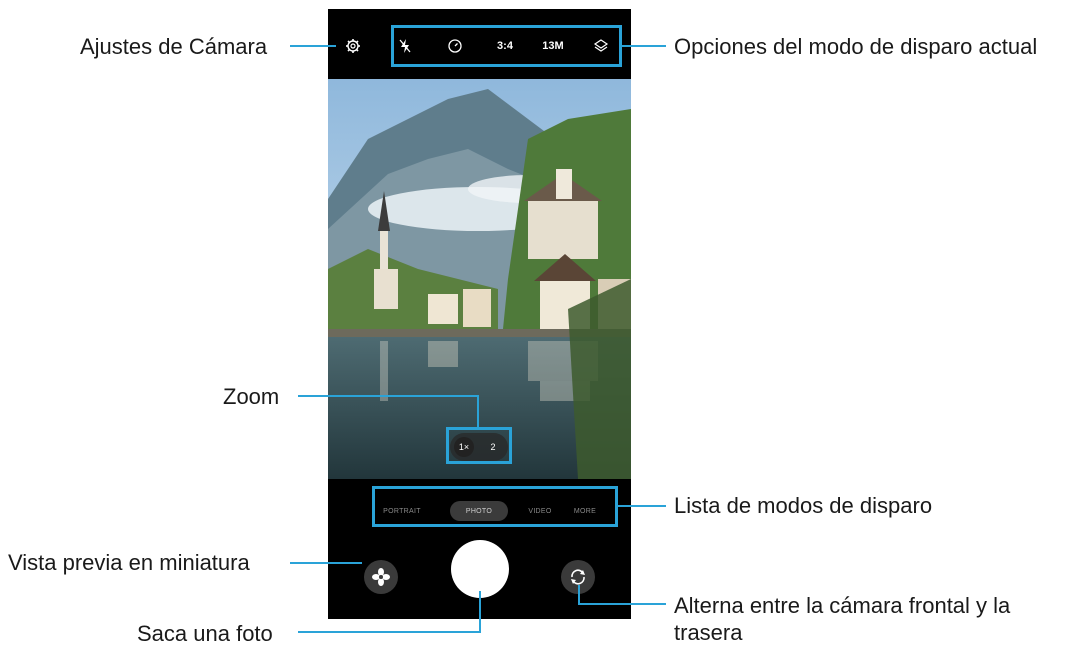 The height and width of the screenshot is (653, 1083). Describe the element at coordinates (129, 562) in the screenshot. I see `callout-thumbnail: Vista previa en miniatura` at that location.